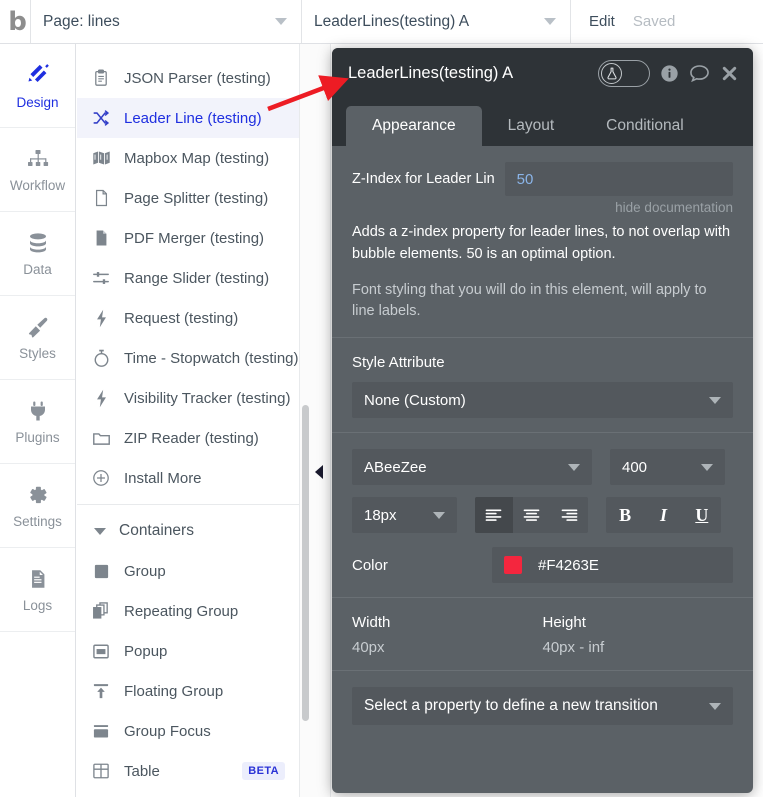 Image resolution: width=763 pixels, height=797 pixels. Describe the element at coordinates (37, 242) in the screenshot. I see `database-icon` at that location.